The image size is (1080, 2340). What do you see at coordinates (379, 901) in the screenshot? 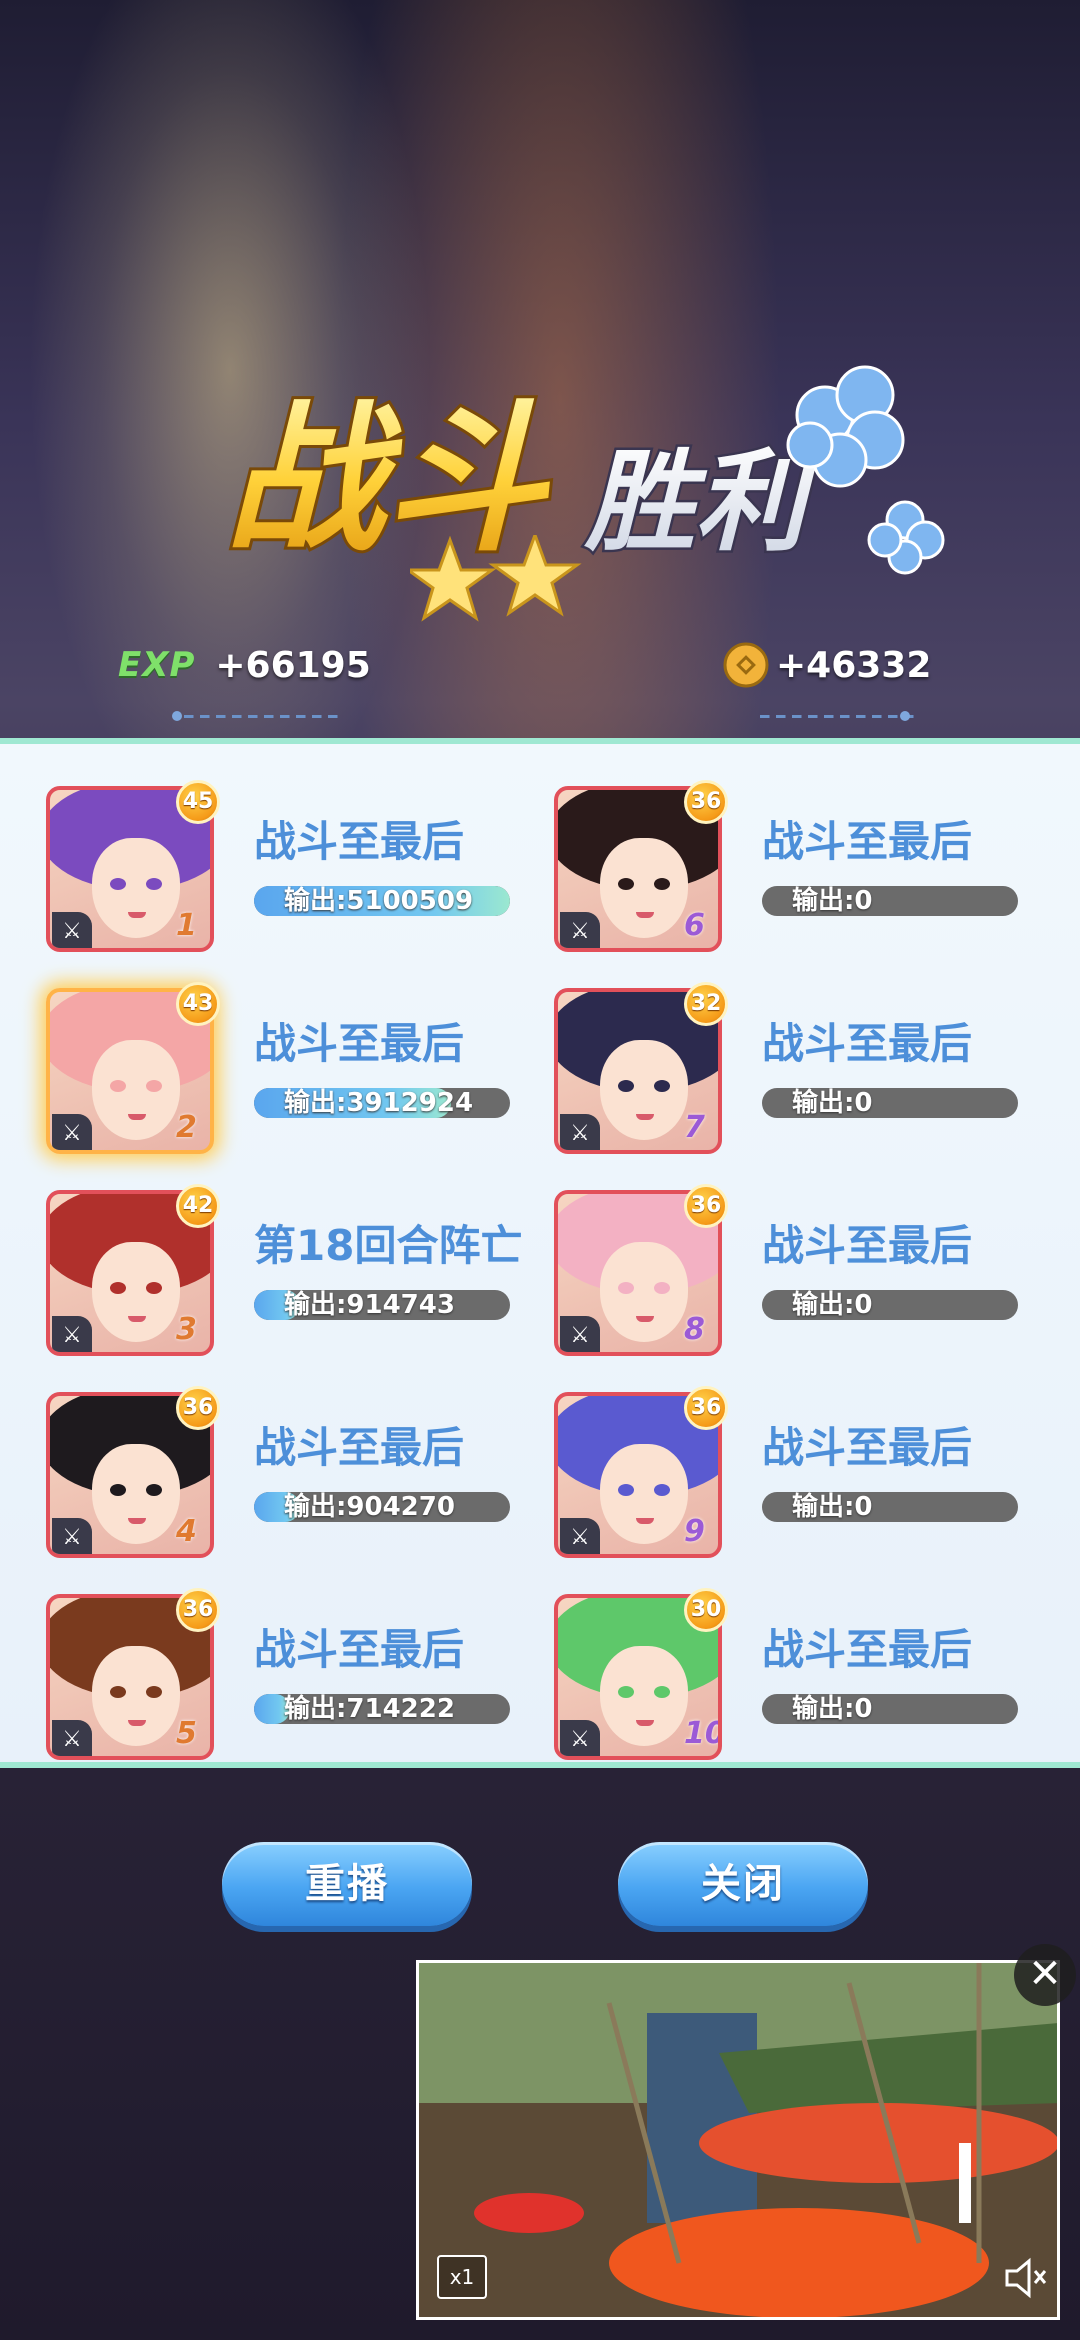
I see `damage-text: 输出:5100509` at bounding box center [379, 901].